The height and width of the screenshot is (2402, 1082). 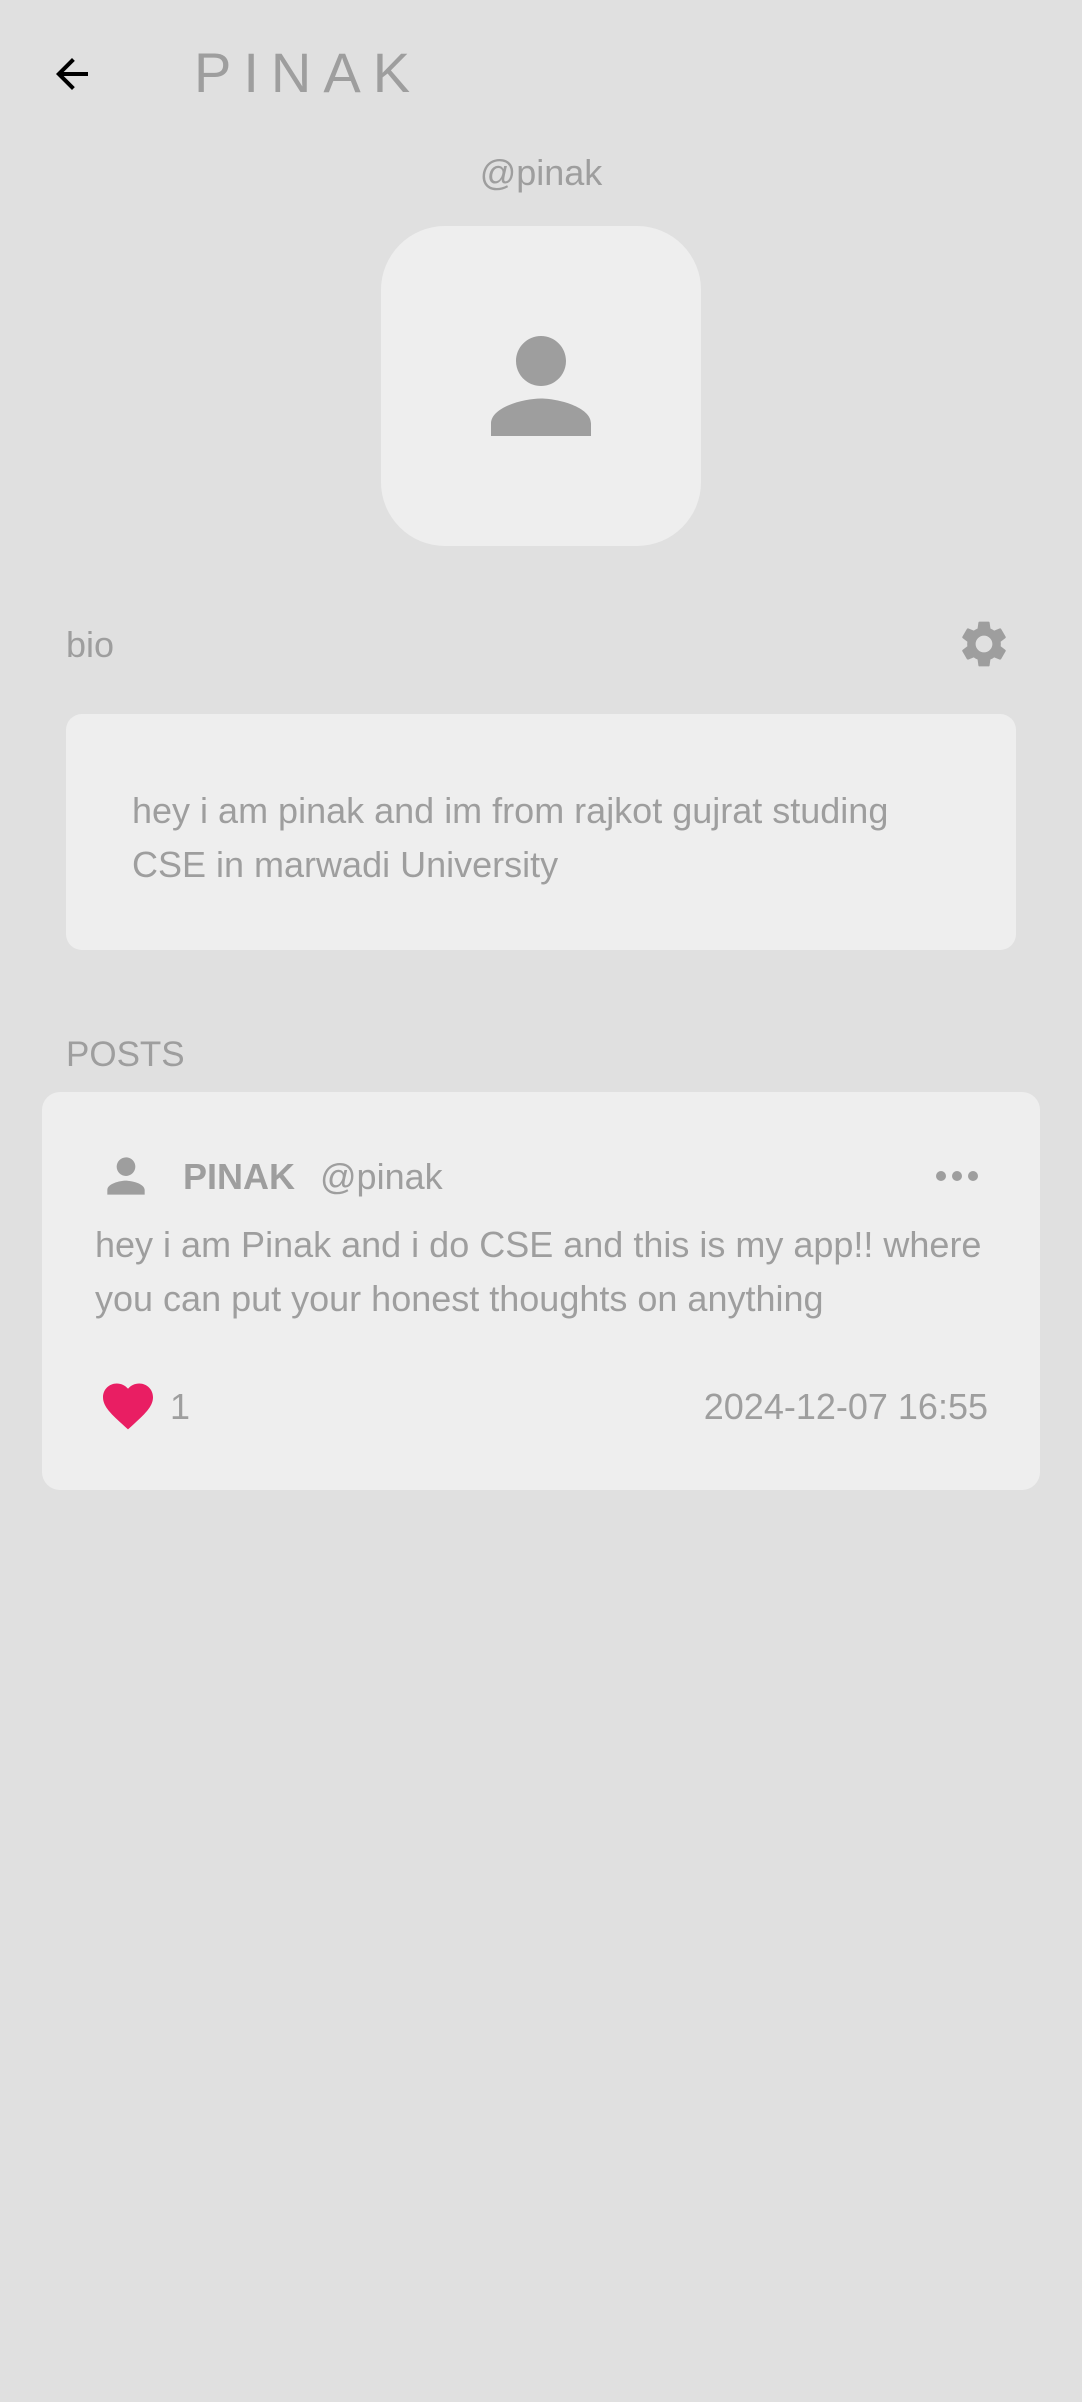 What do you see at coordinates (180, 1406) in the screenshot?
I see `like-count: 1` at bounding box center [180, 1406].